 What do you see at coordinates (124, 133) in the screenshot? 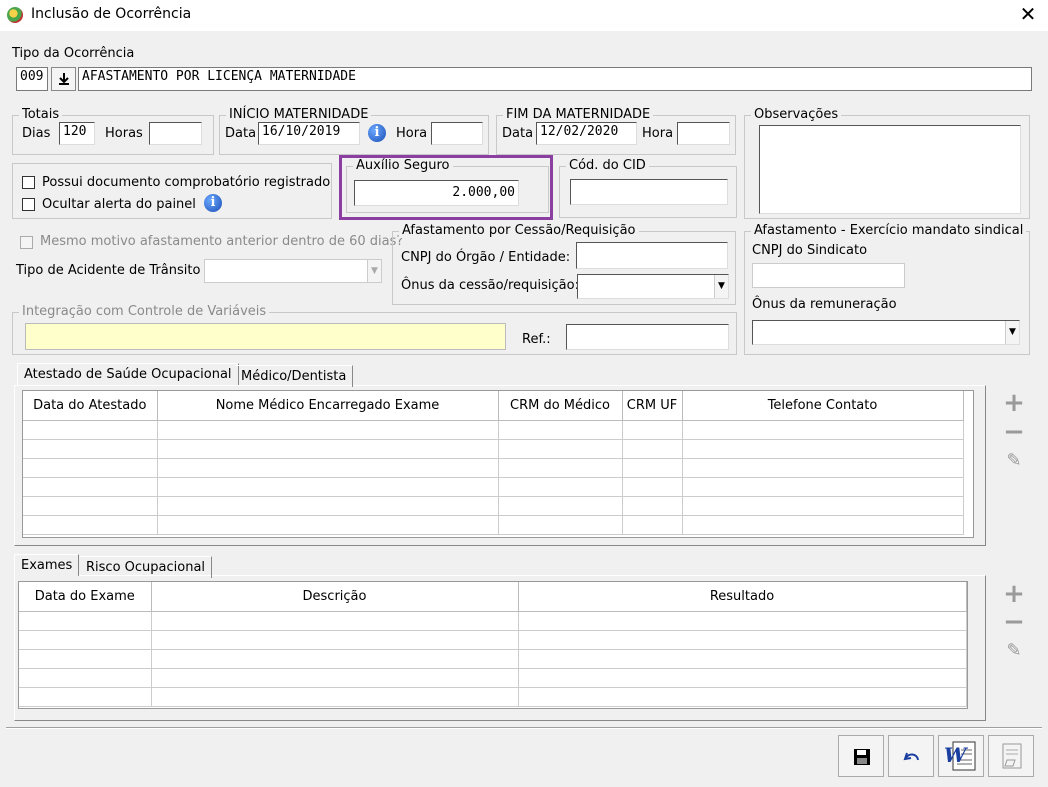
I see `horas-label: Horas` at bounding box center [124, 133].